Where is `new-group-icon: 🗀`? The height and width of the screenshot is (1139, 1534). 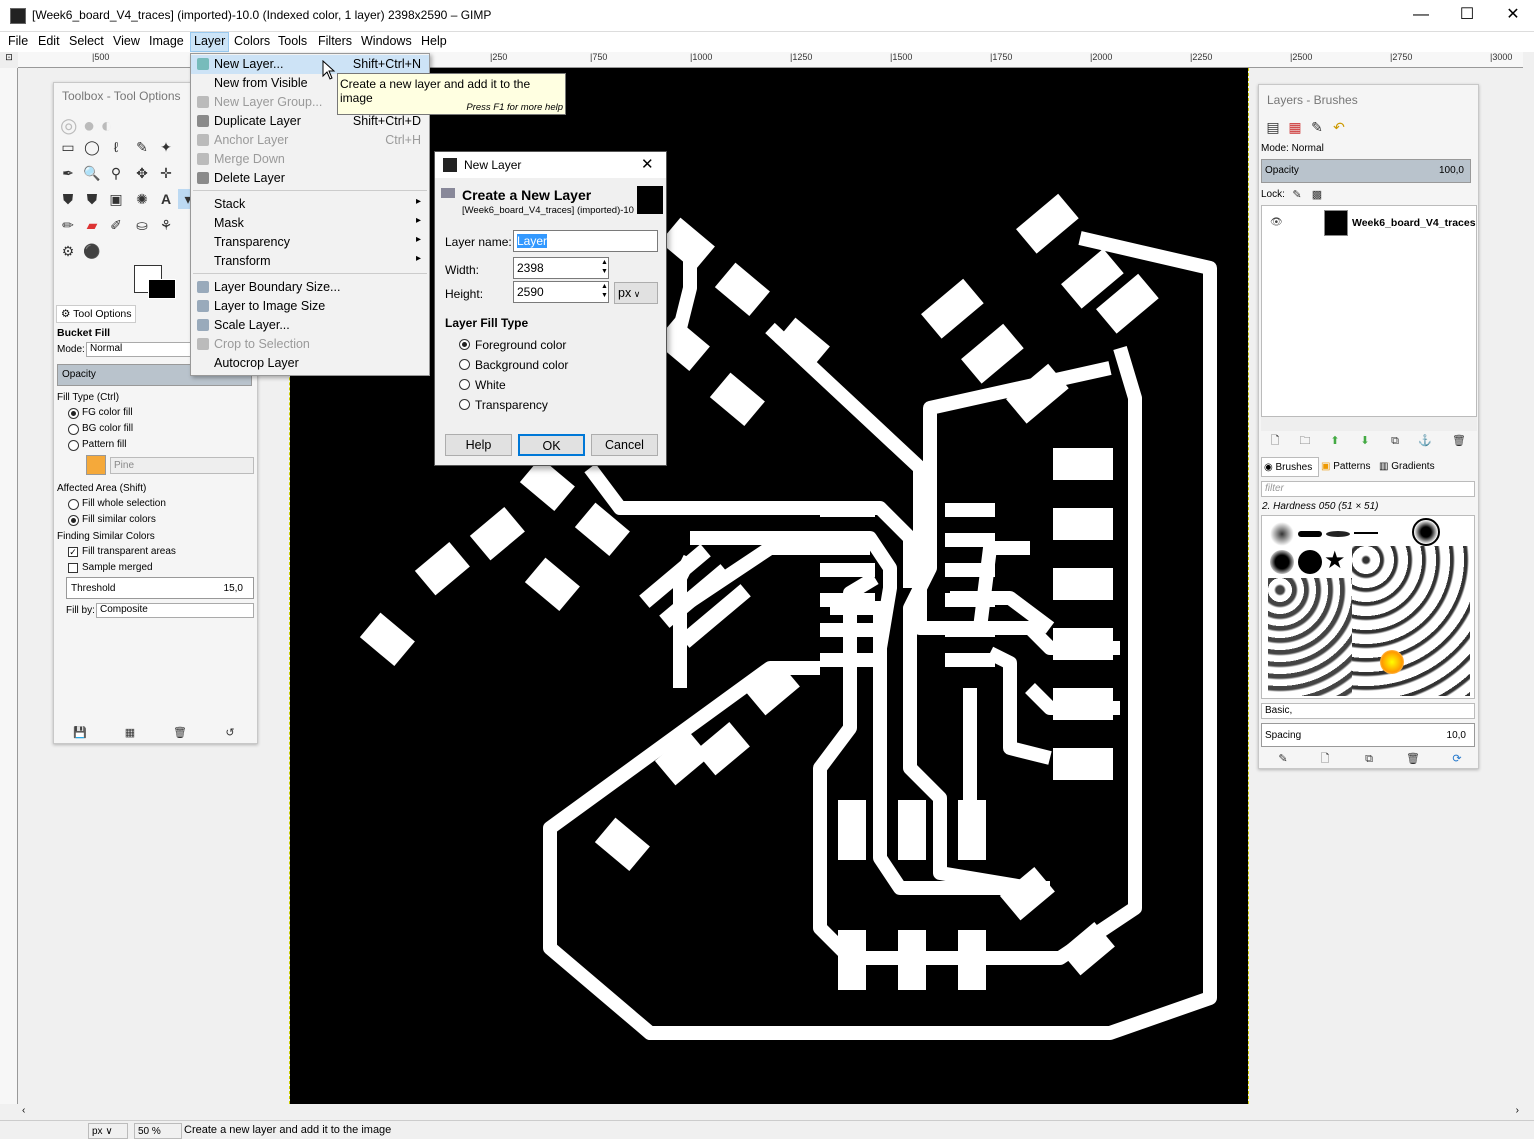
new-group-icon: 🗀 is located at coordinates (1305, 441).